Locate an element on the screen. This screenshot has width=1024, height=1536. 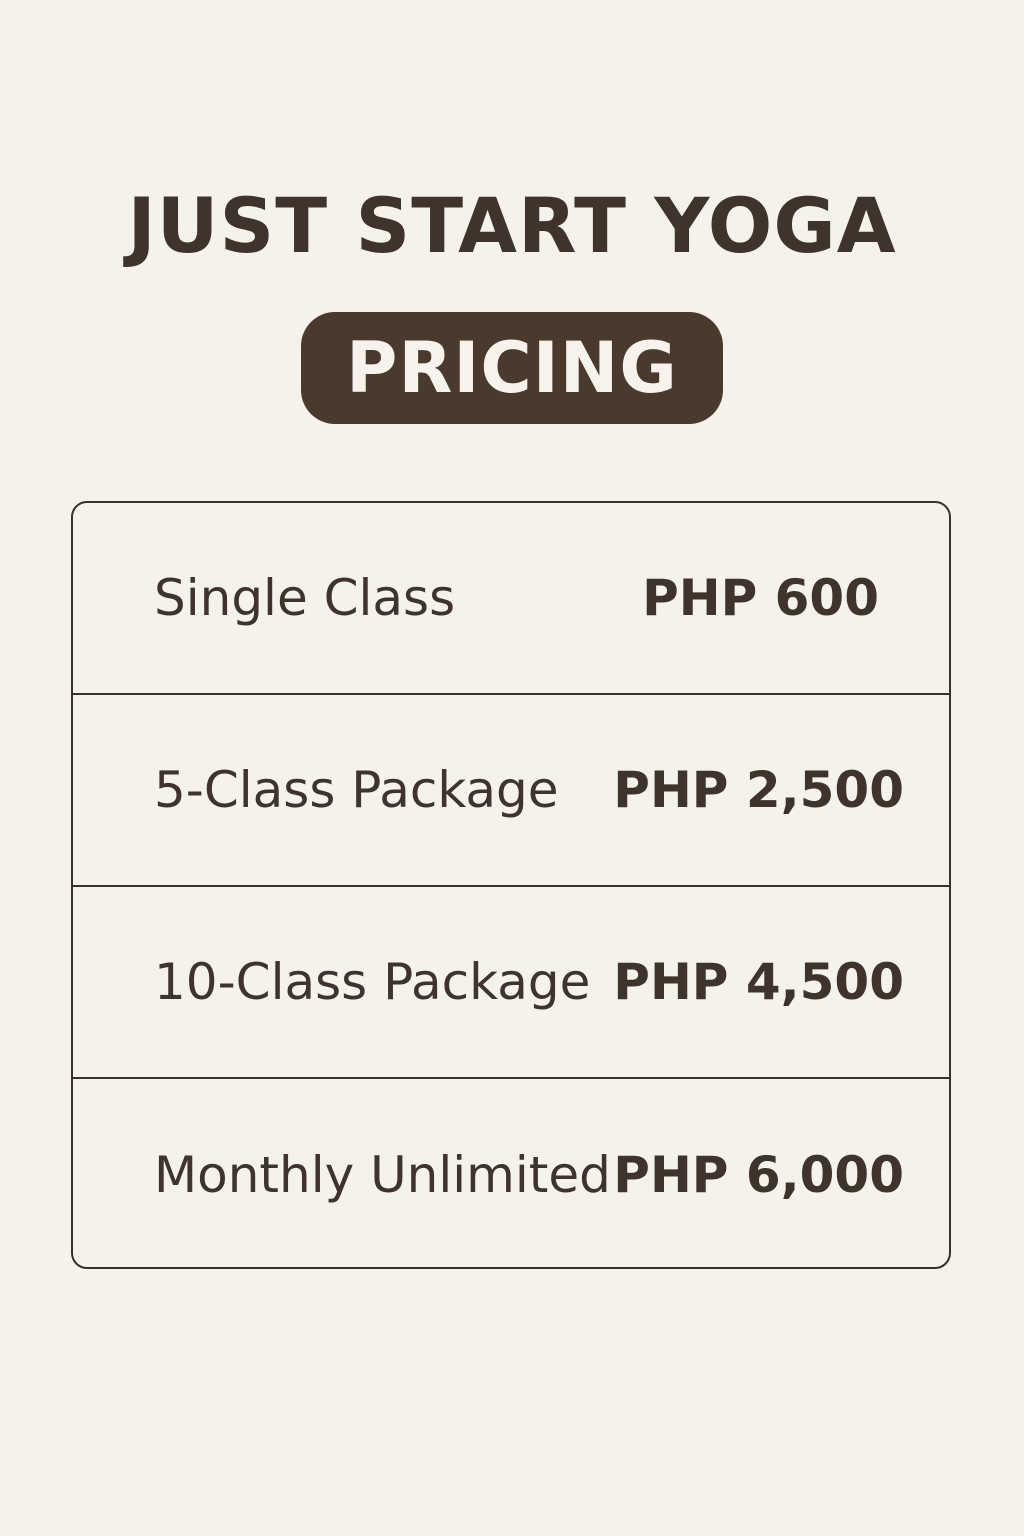
pricing-item-label: Monthly Unlimited is located at coordinates (382, 1175).